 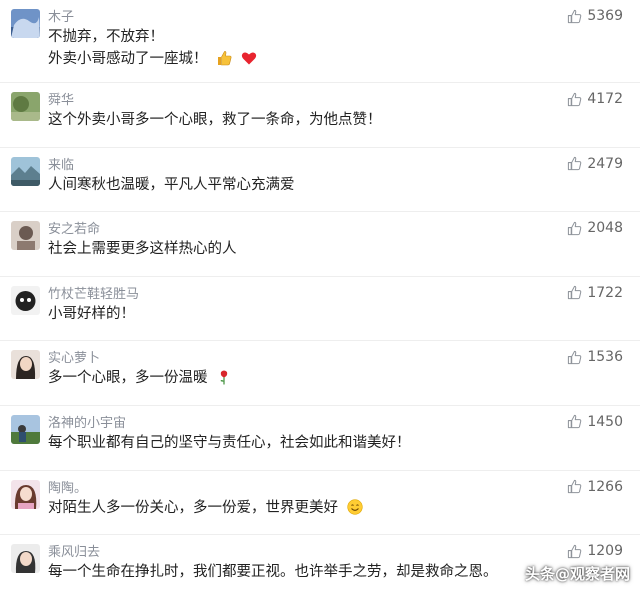 I want to click on toutiao-logo-icon, so click(x=512, y=573).